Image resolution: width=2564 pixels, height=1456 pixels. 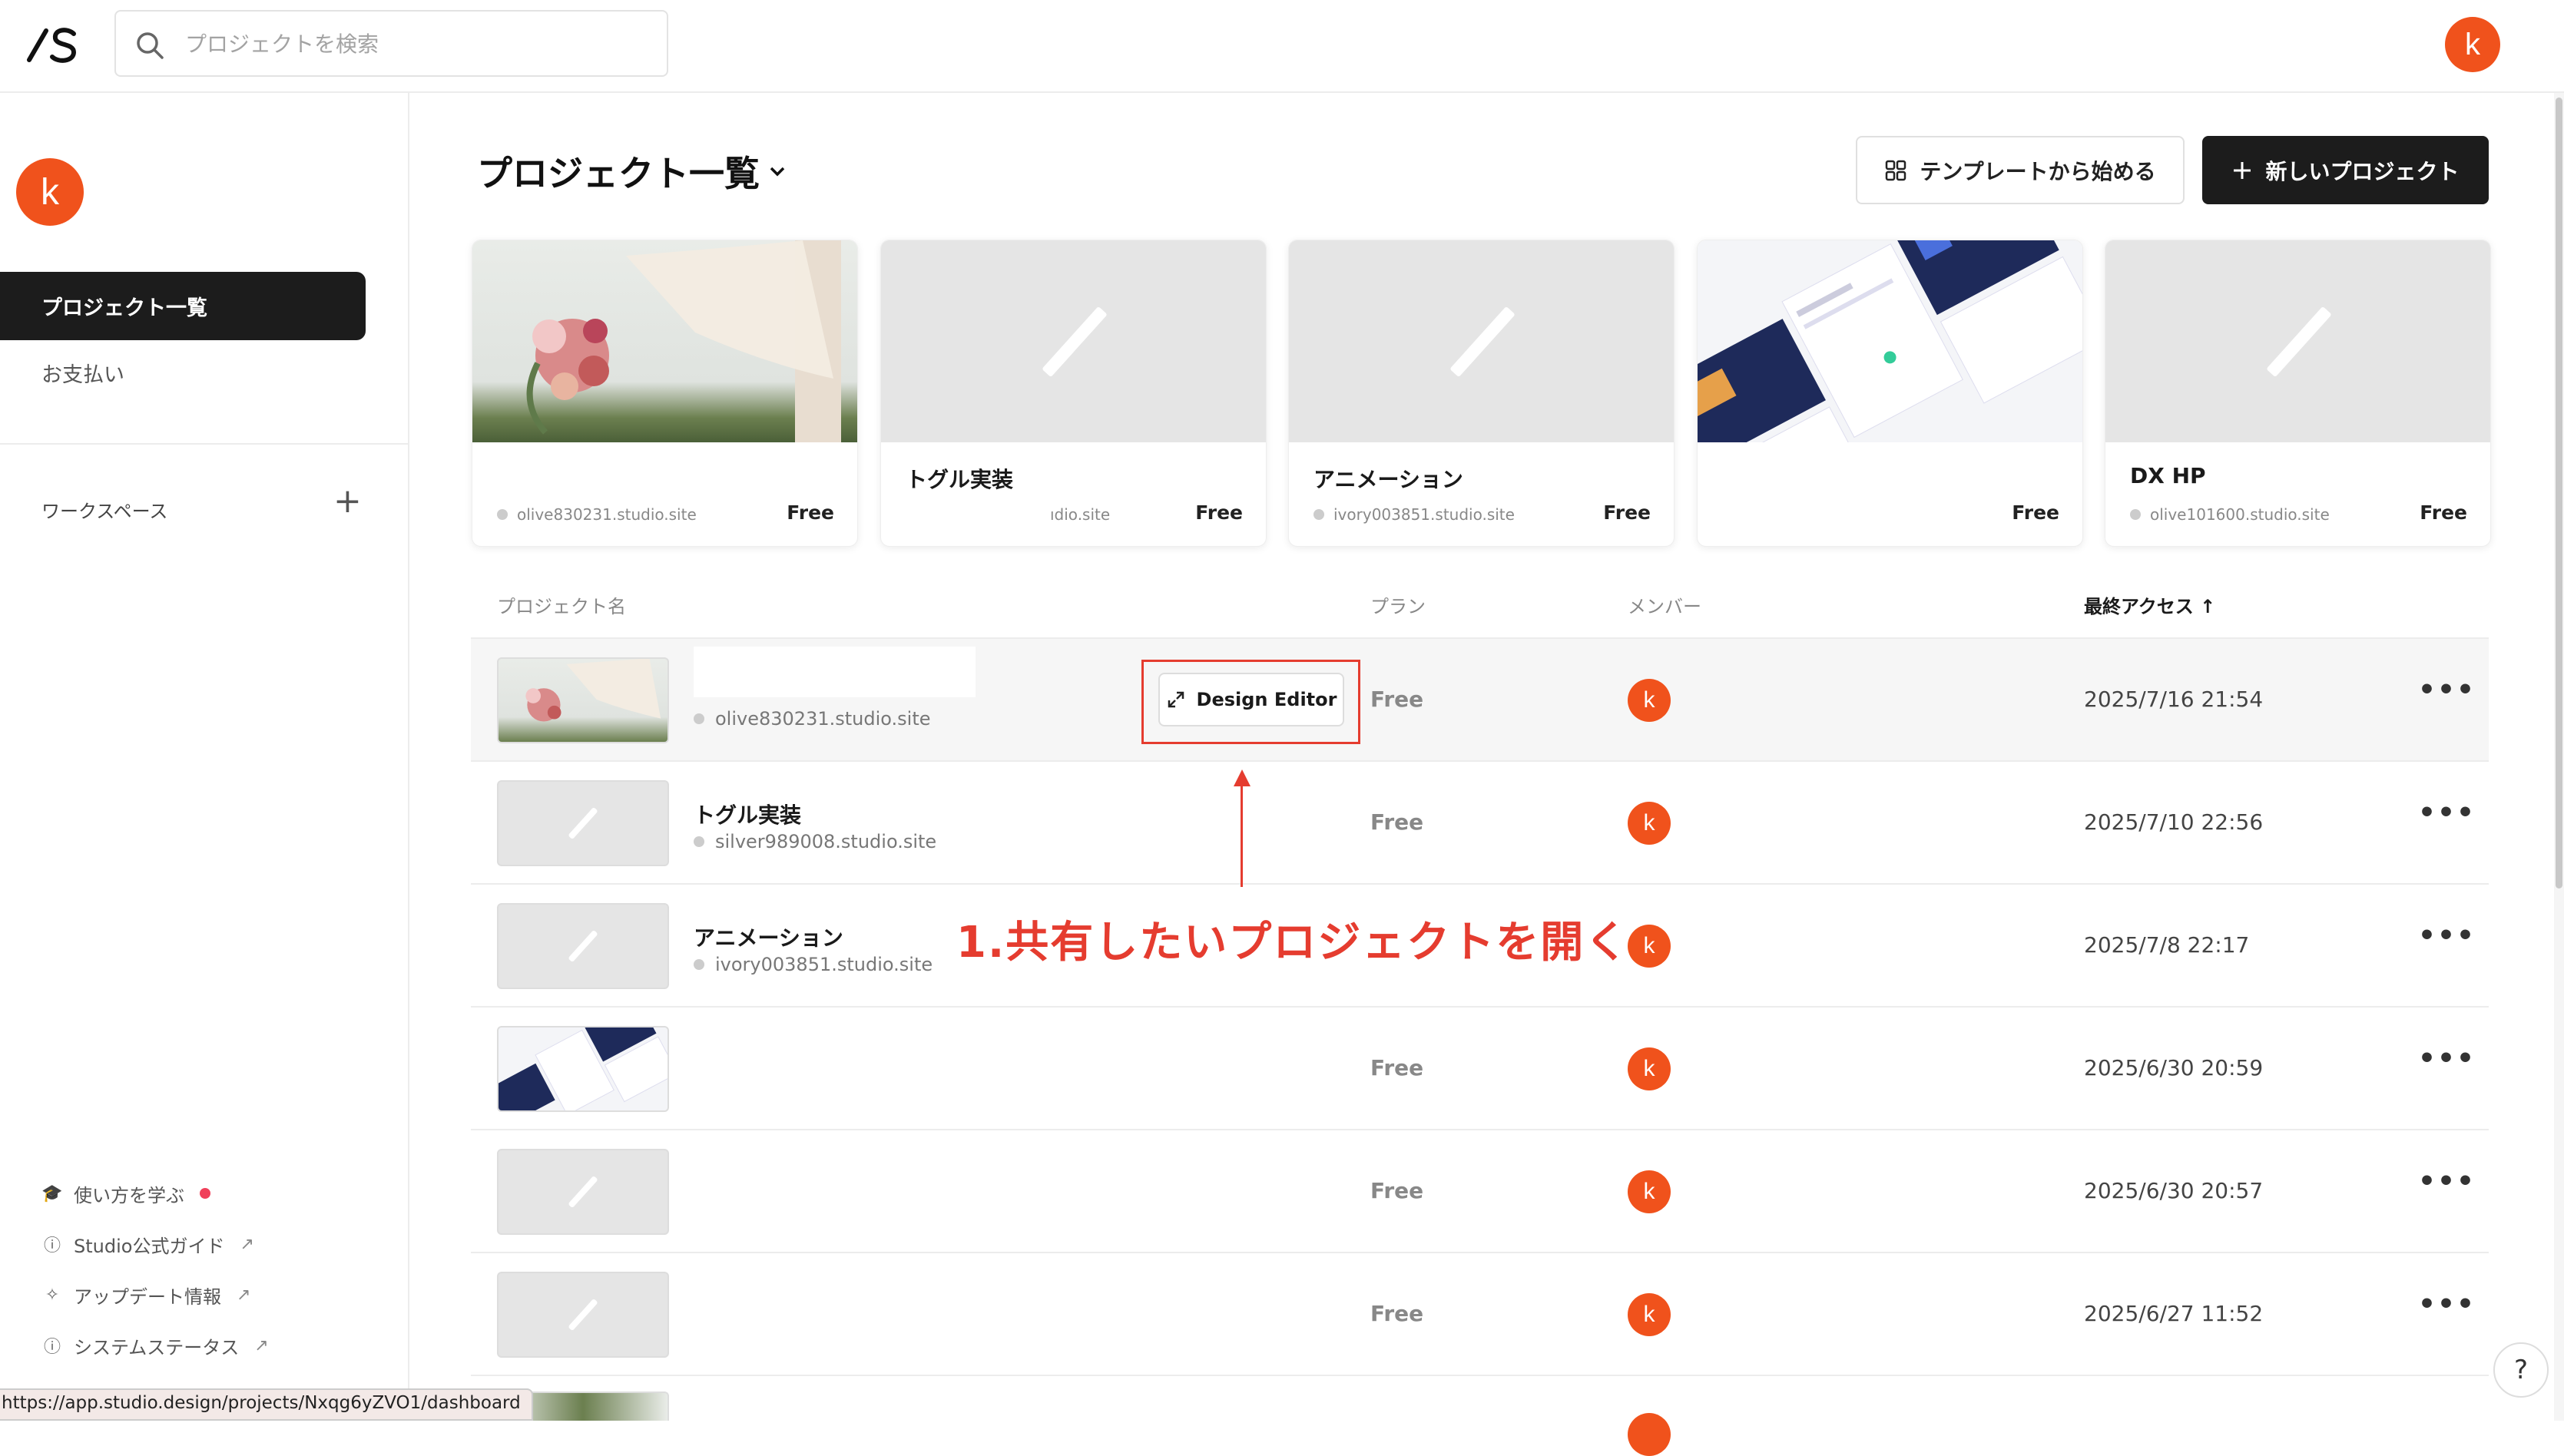 What do you see at coordinates (416, 43) in the screenshot?
I see `search-input` at bounding box center [416, 43].